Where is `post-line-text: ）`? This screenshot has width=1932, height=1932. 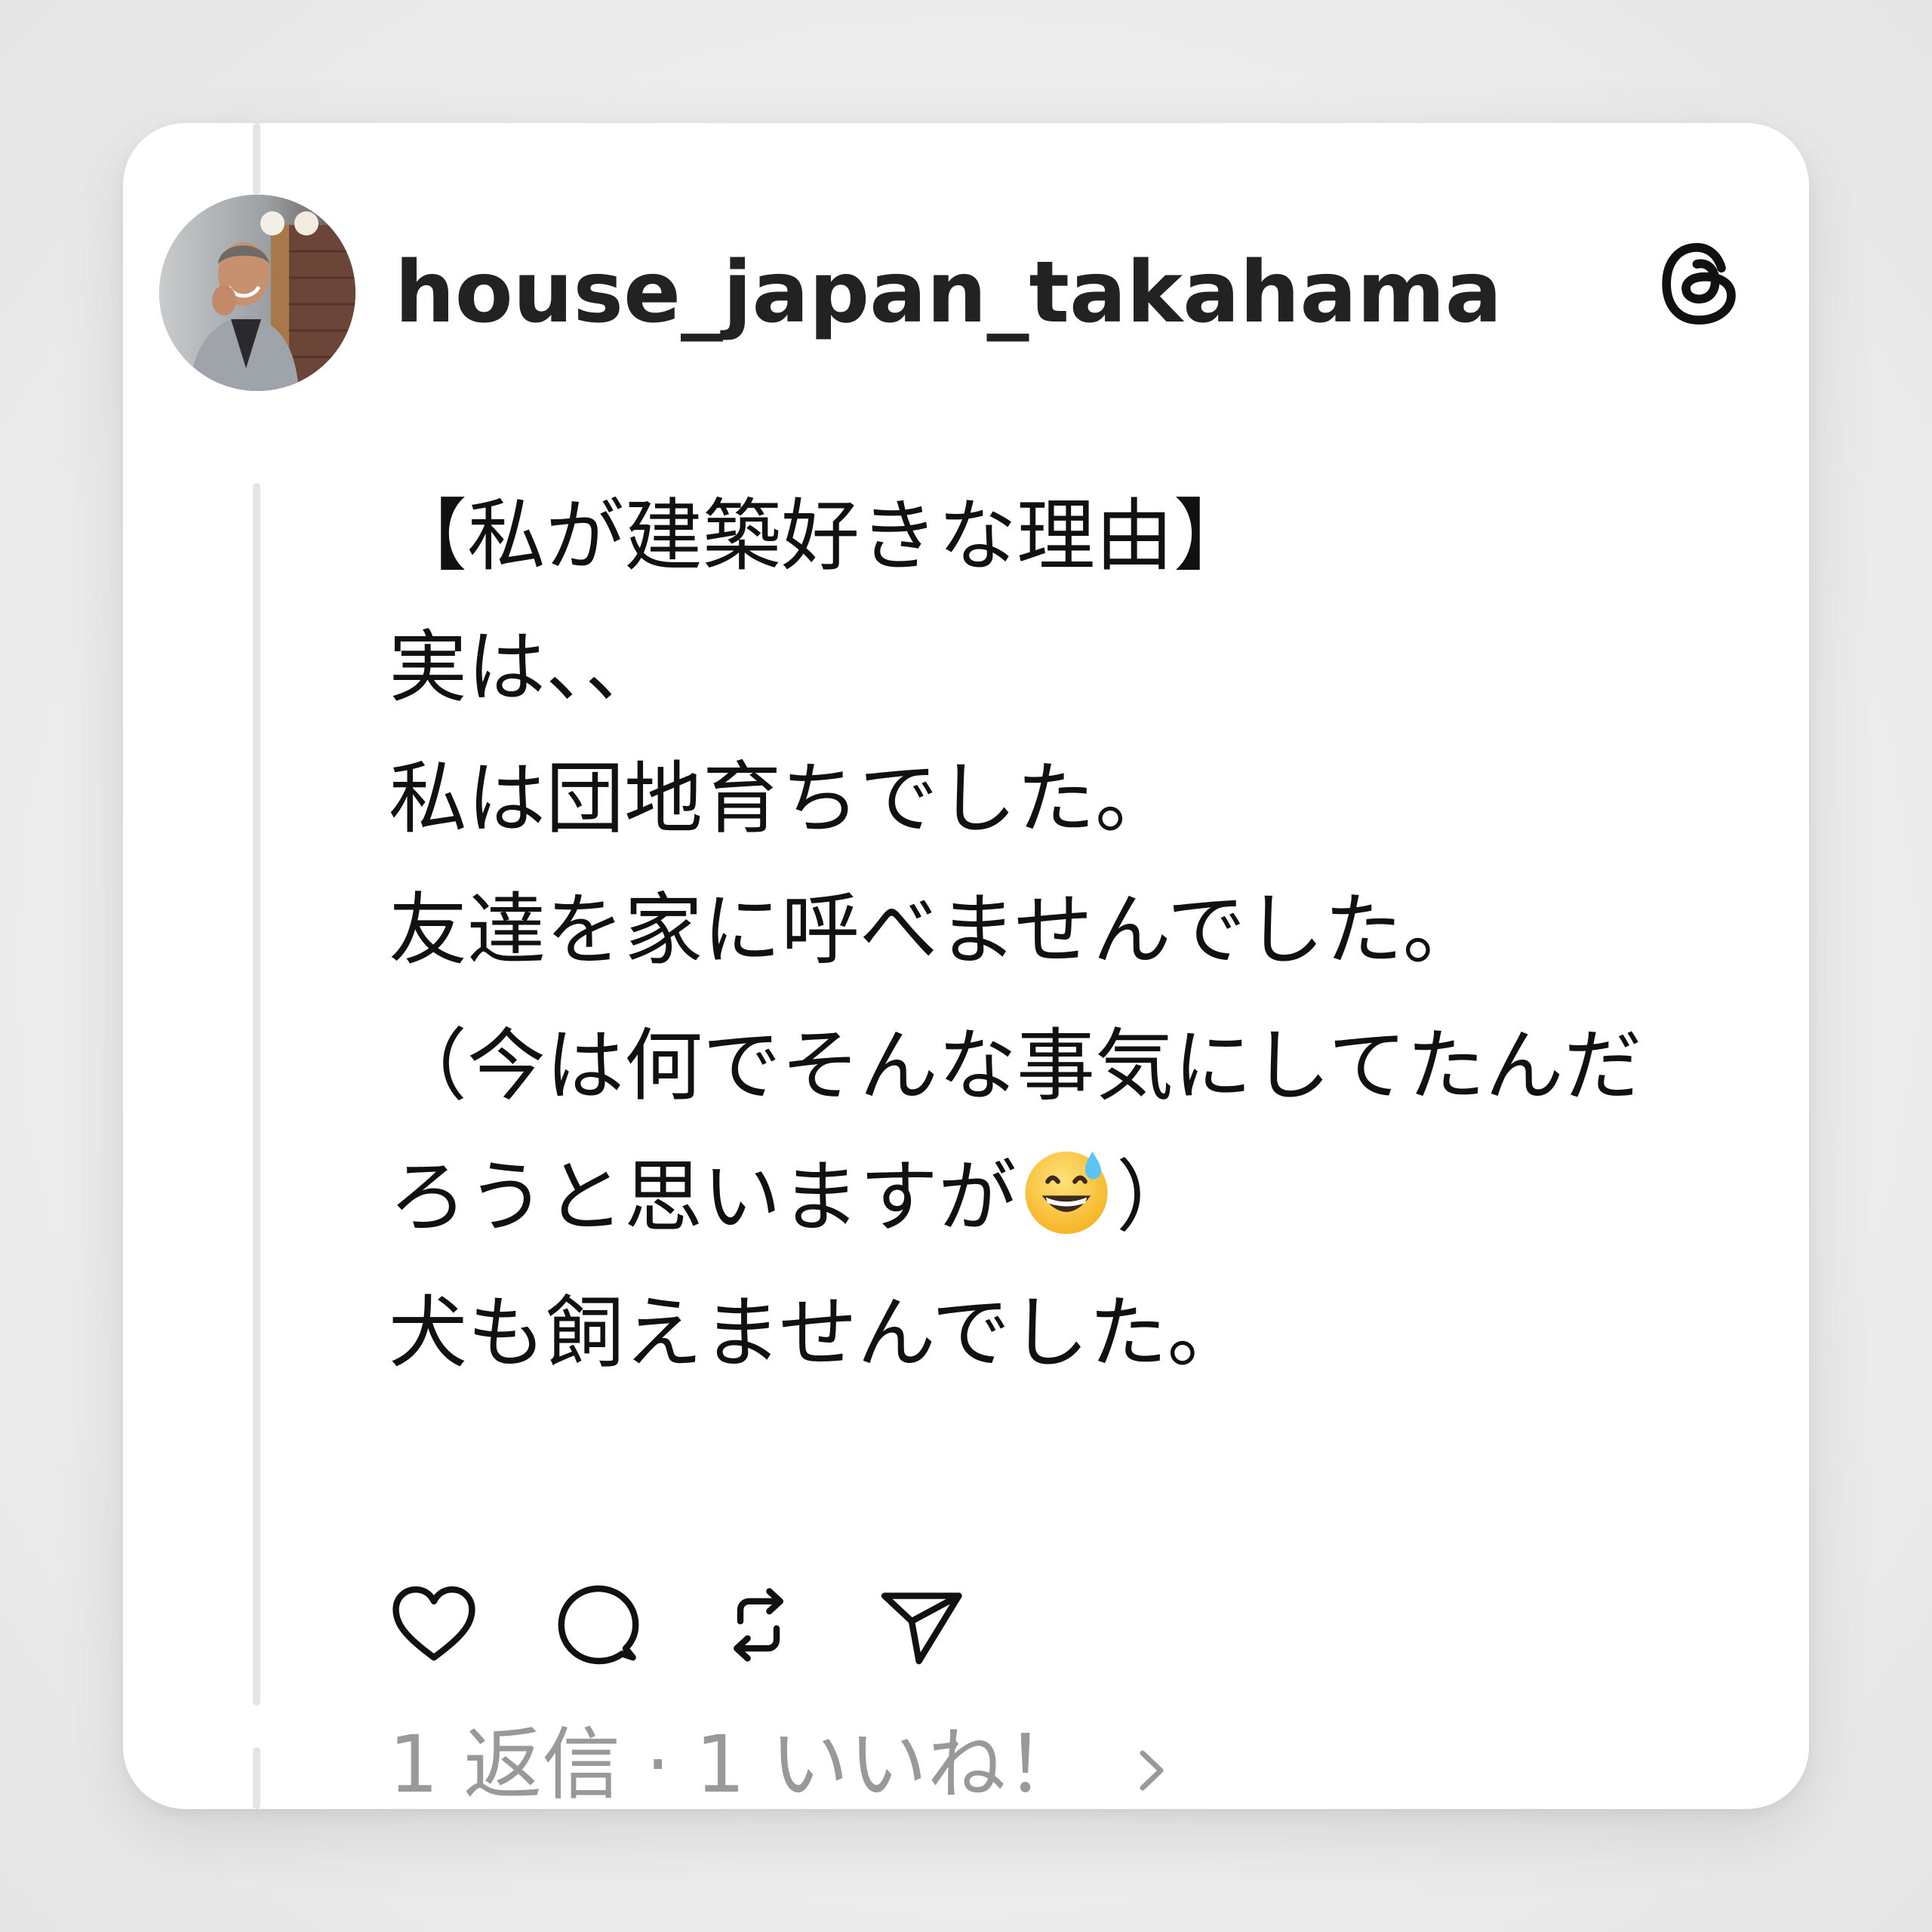
post-line-text: ） is located at coordinates (1155, 1197).